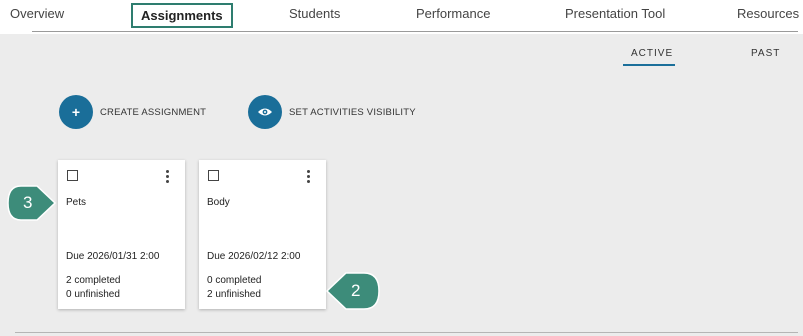  What do you see at coordinates (768, 13) in the screenshot?
I see `tab-resources: Resources` at bounding box center [768, 13].